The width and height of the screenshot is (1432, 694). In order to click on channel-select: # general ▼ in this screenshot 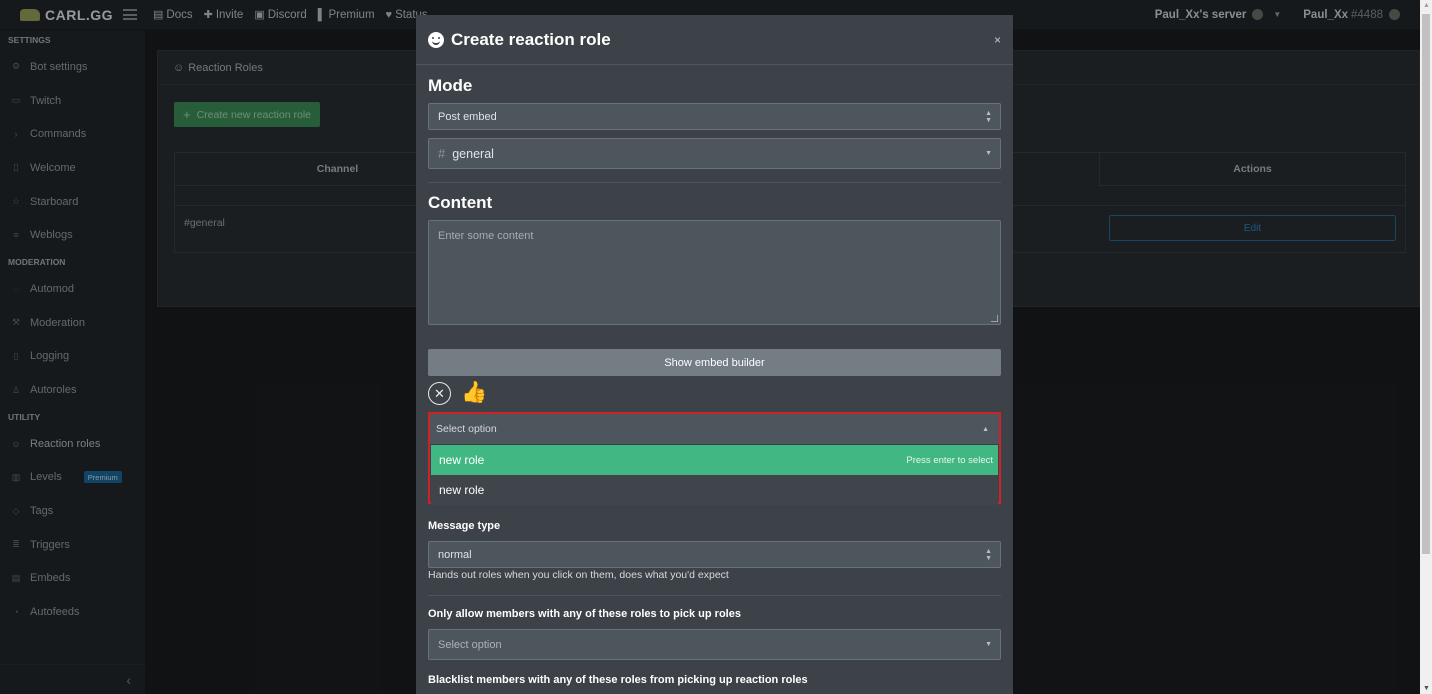, I will do `click(714, 153)`.